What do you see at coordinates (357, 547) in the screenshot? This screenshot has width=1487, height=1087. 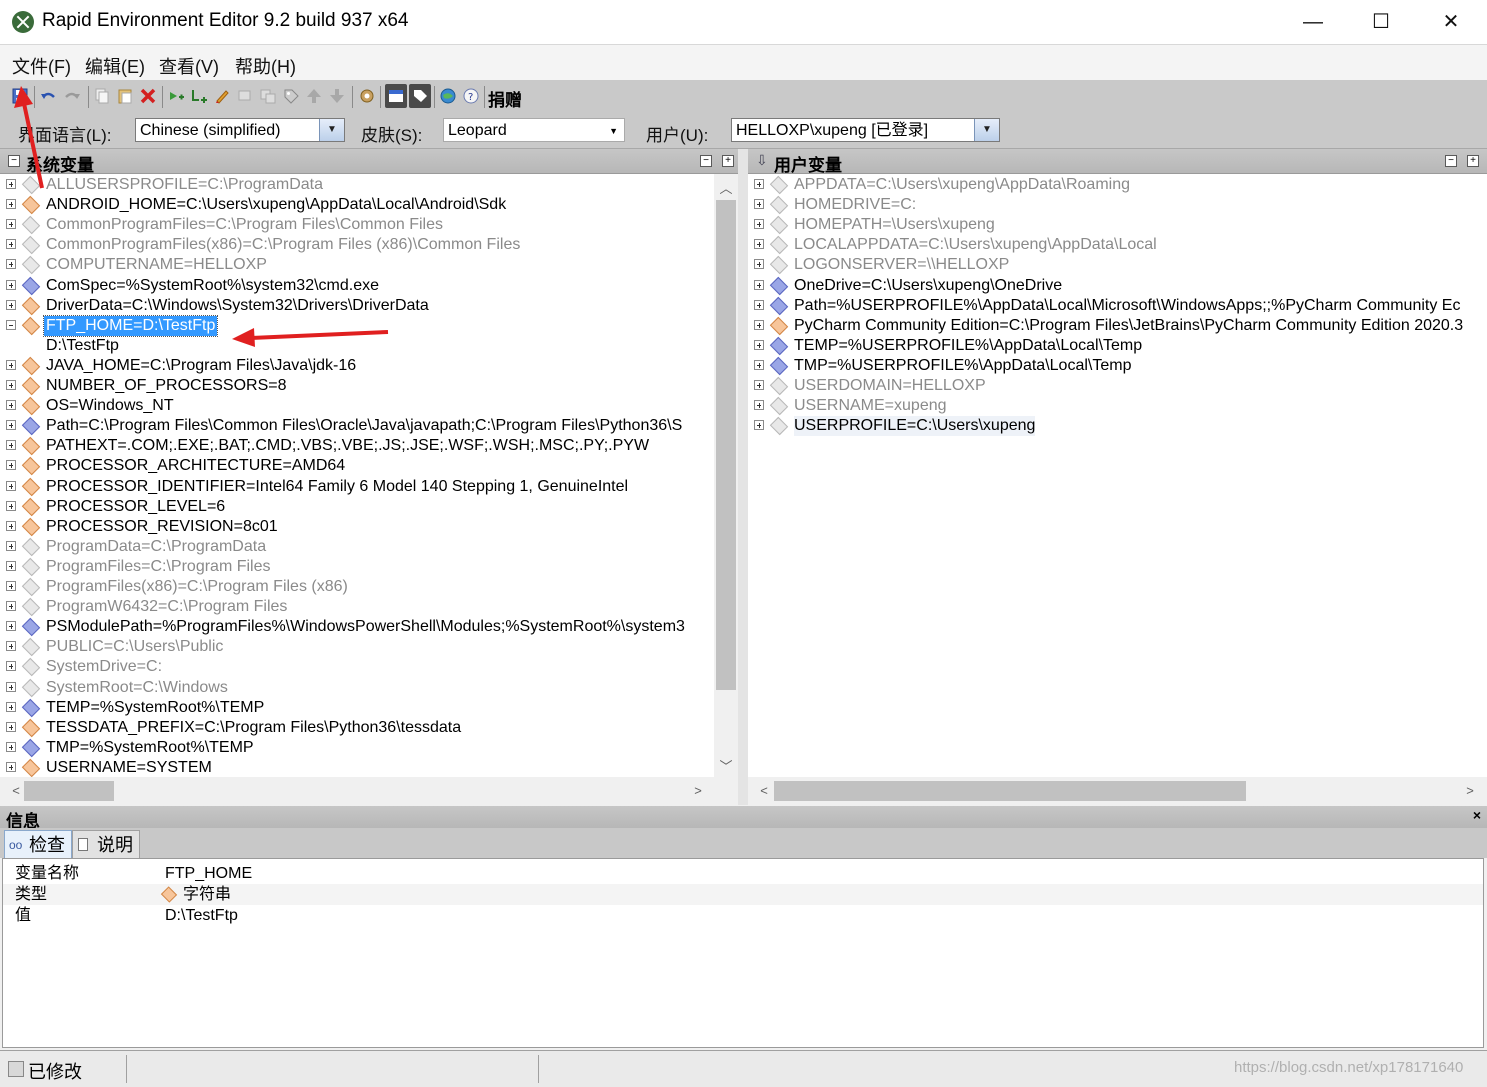 I see `tree-row: ProgramData=C:\ProgramData` at bounding box center [357, 547].